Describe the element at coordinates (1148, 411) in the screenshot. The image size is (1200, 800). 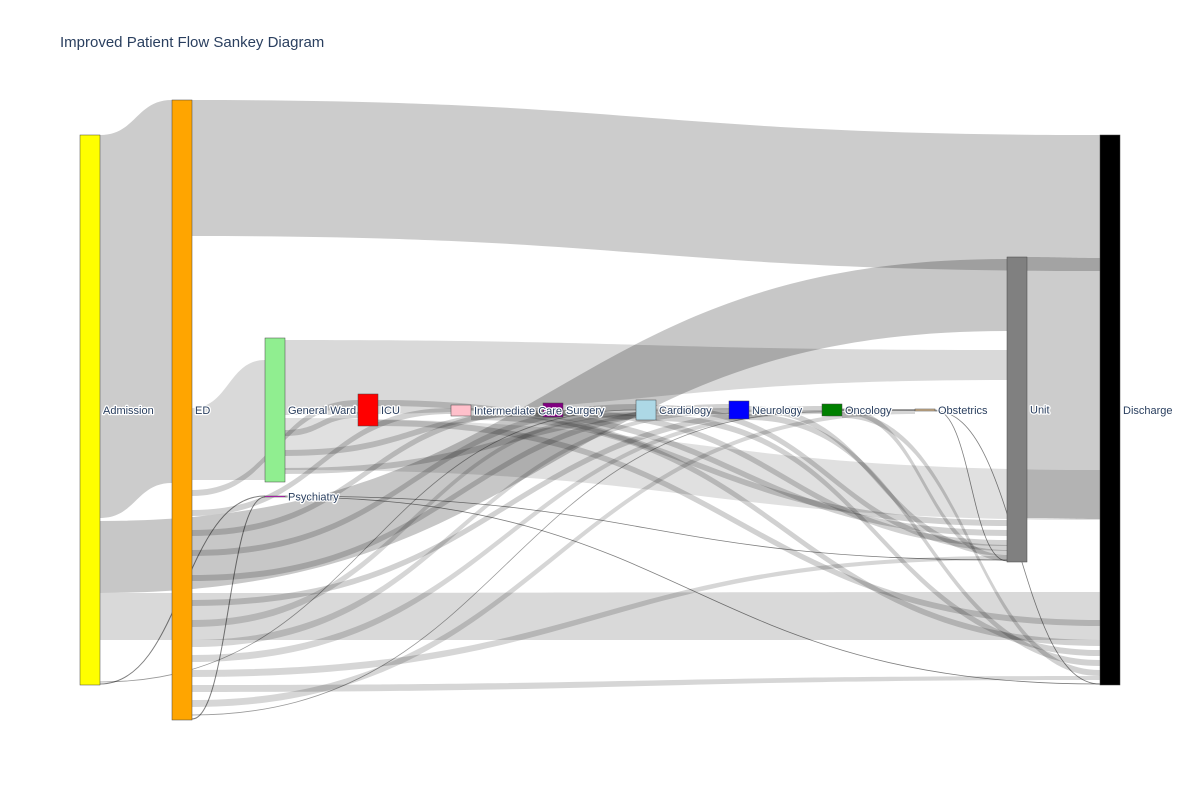
I see `node-label-discharge: Discharge` at that location.